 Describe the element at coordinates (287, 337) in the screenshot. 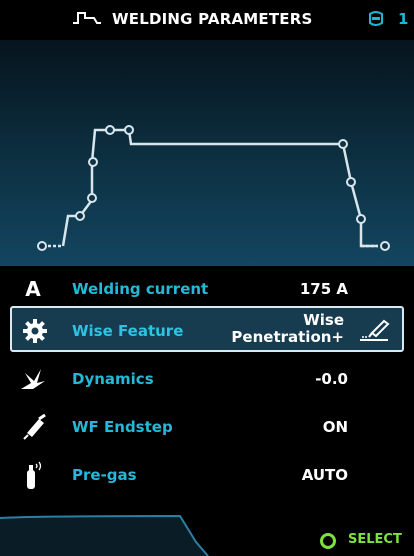

I see `param-value-line2: Penetration+` at that location.